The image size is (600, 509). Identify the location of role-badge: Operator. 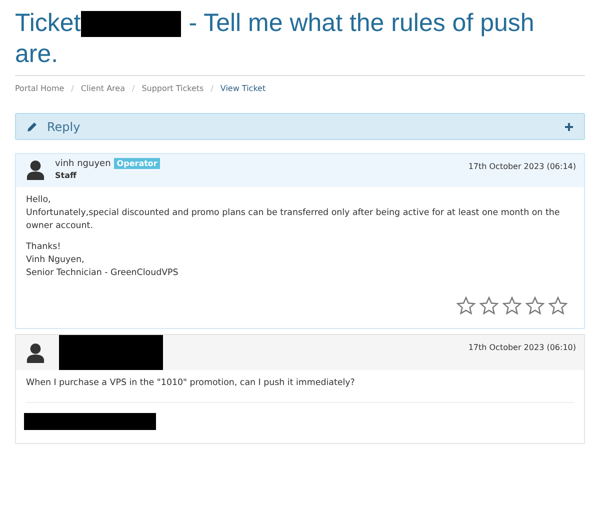
(137, 163).